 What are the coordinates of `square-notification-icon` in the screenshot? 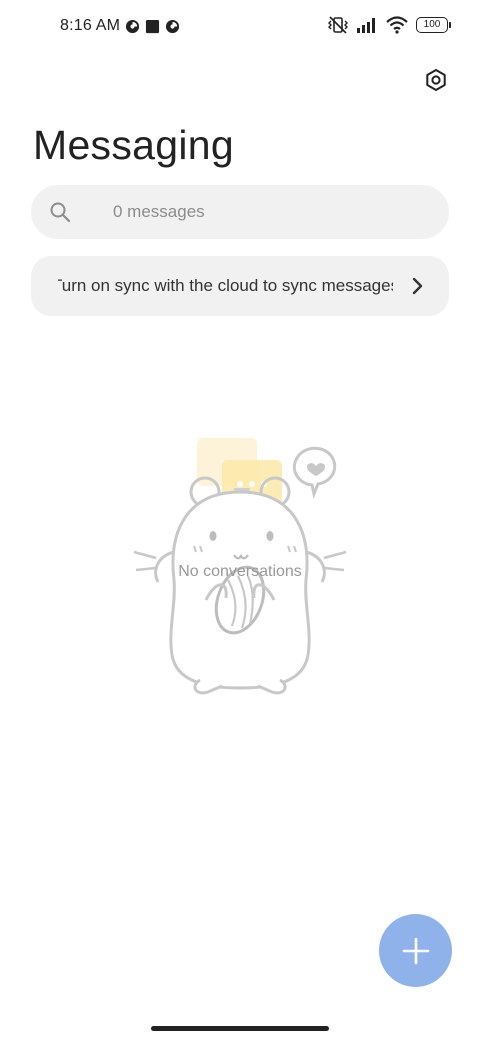 It's located at (153, 26).